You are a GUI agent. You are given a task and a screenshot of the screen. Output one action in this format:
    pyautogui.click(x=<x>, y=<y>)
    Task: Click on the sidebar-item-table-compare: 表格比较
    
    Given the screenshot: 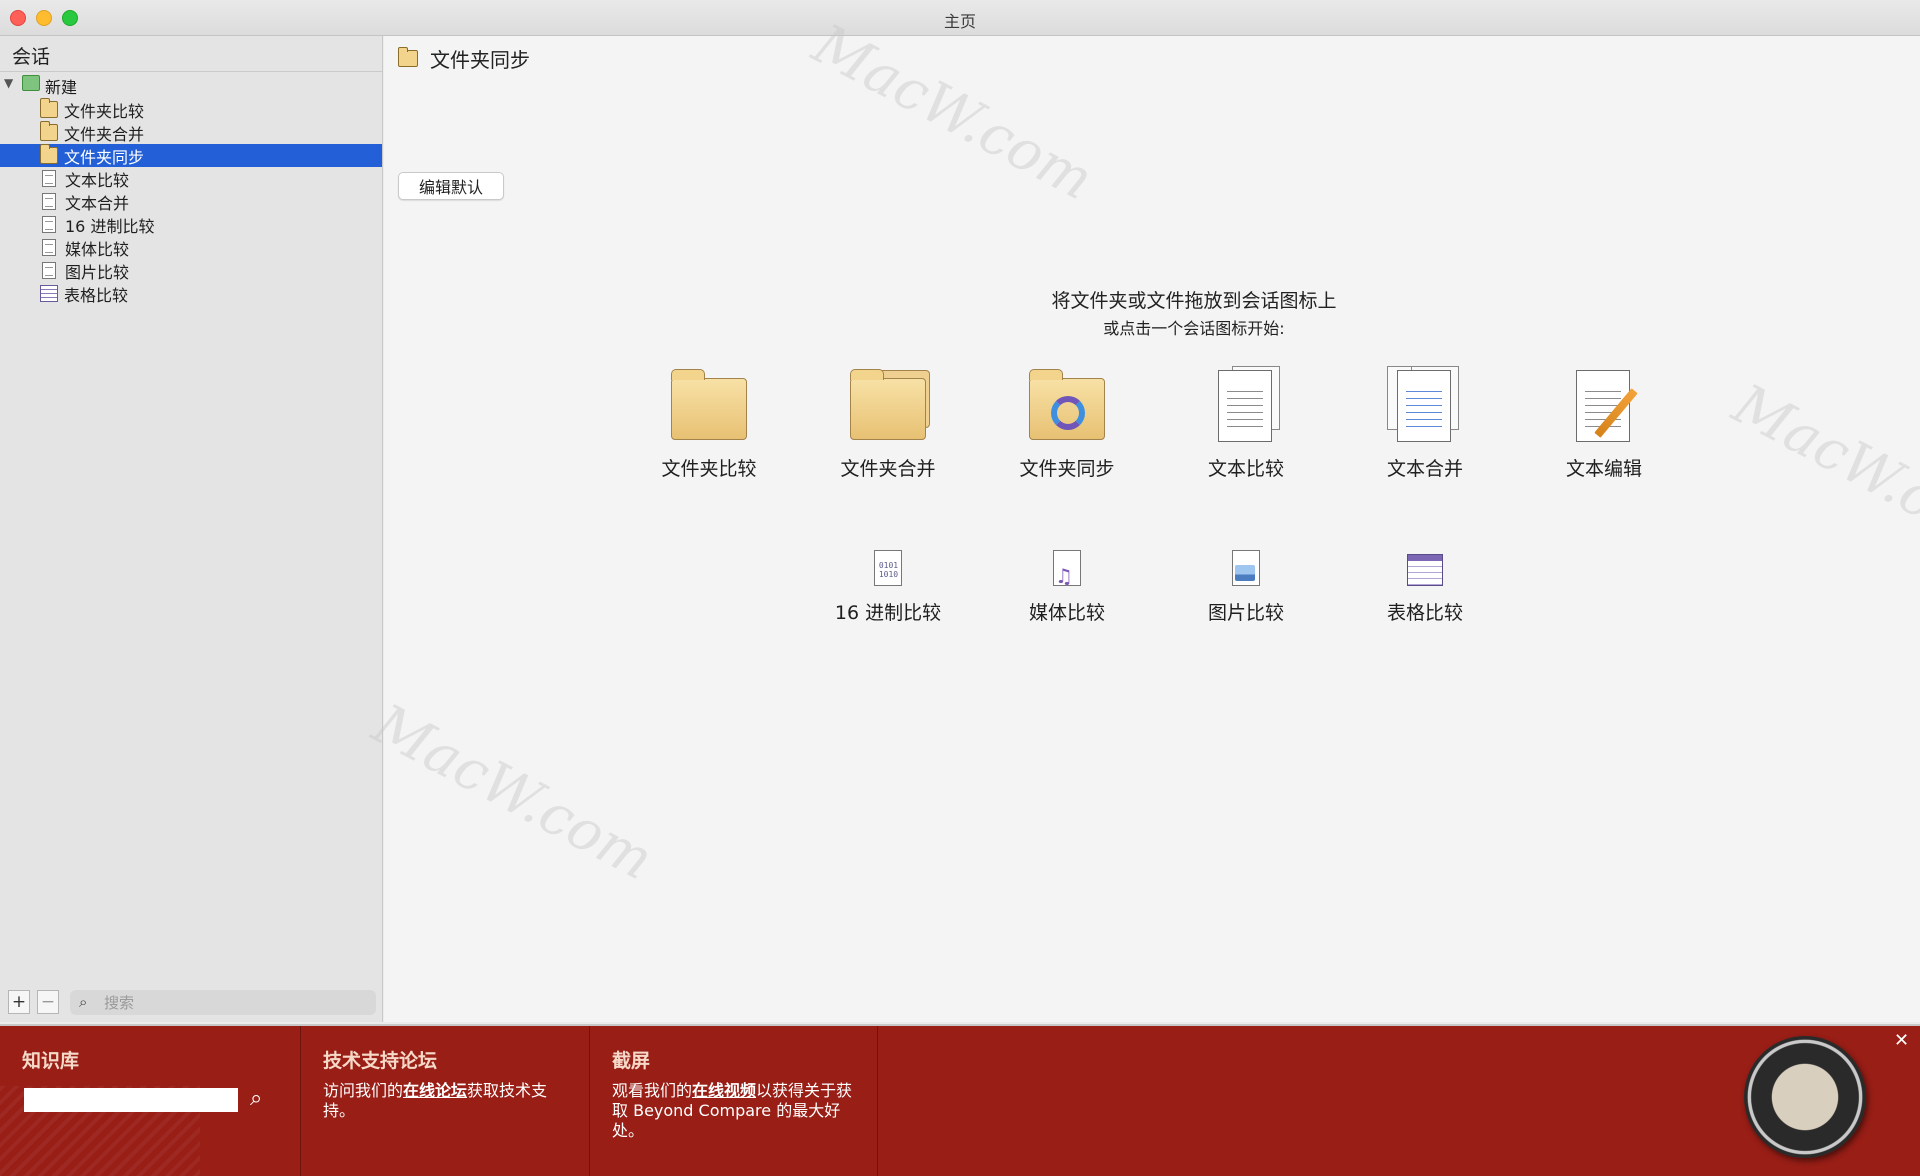 What is the action you would take?
    pyautogui.click(x=191, y=293)
    